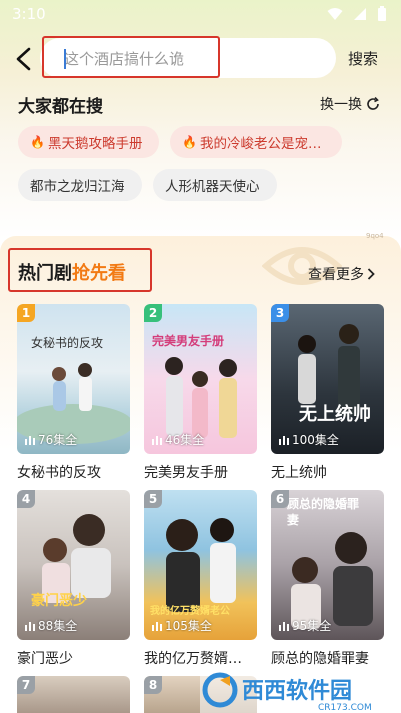  I want to click on refresh-label: 换一换, so click(341, 105).